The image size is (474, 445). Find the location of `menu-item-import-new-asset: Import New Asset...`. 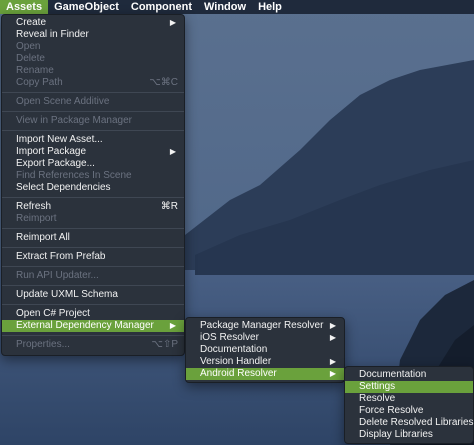

menu-item-import-new-asset: Import New Asset... is located at coordinates (93, 140).